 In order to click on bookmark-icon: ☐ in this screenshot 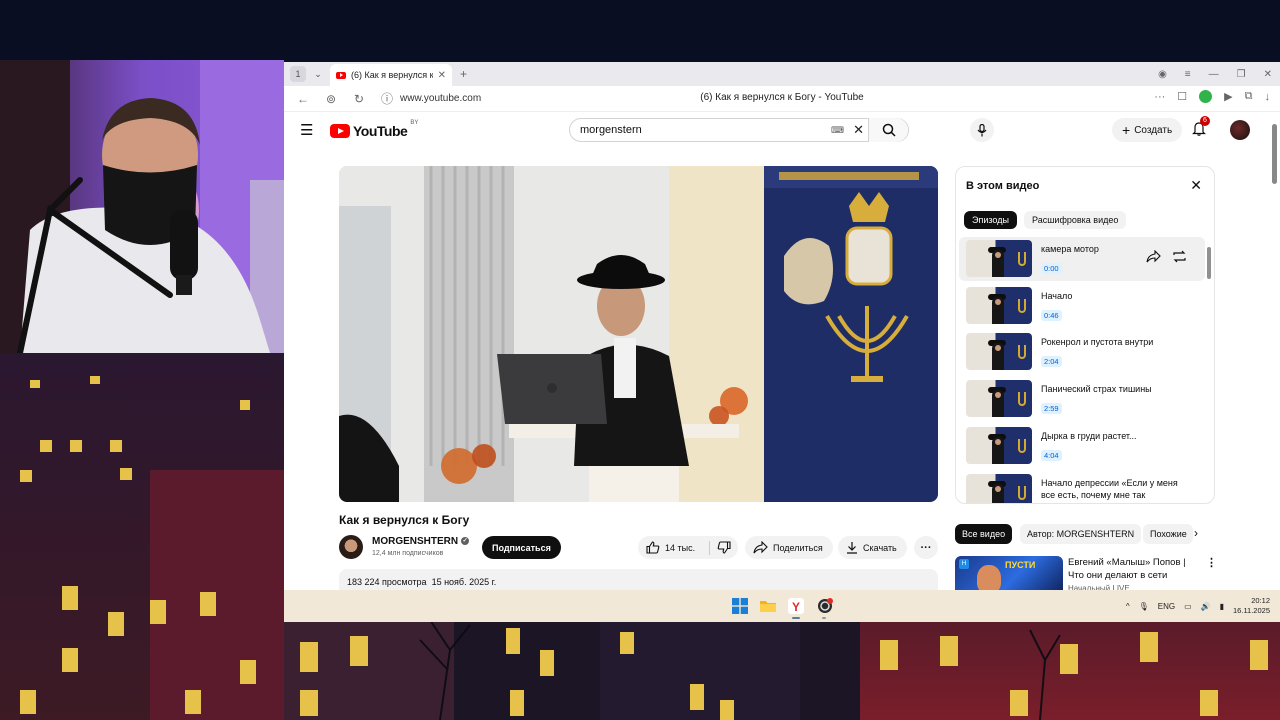, I will do `click(1182, 96)`.